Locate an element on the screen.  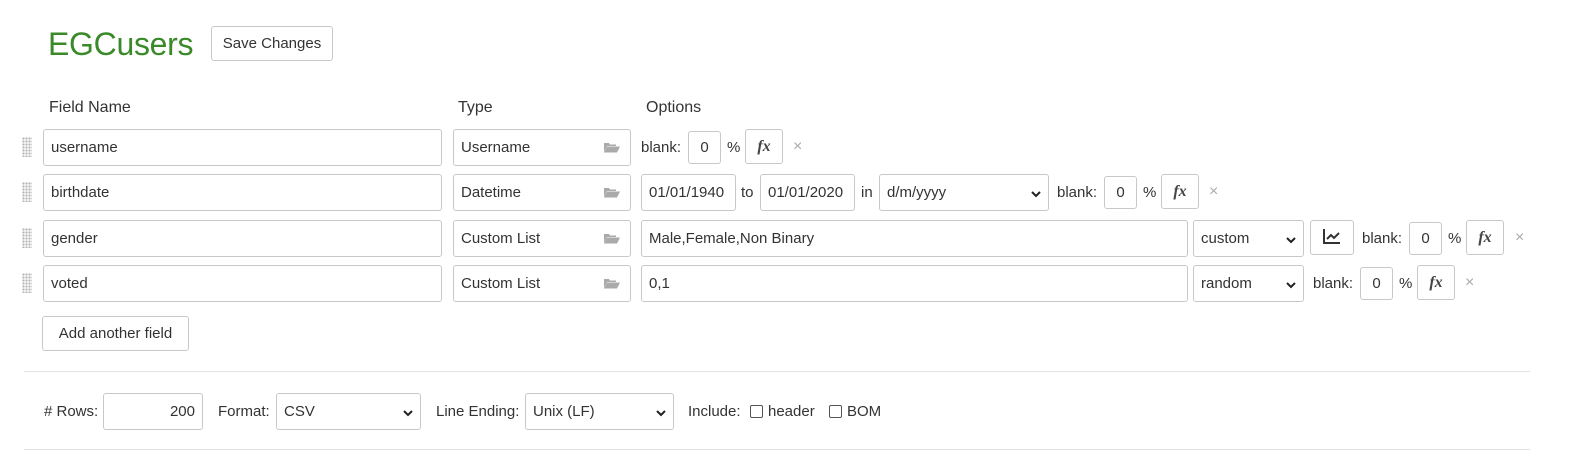
add-field-button: Add another field is located at coordinates (115, 333).